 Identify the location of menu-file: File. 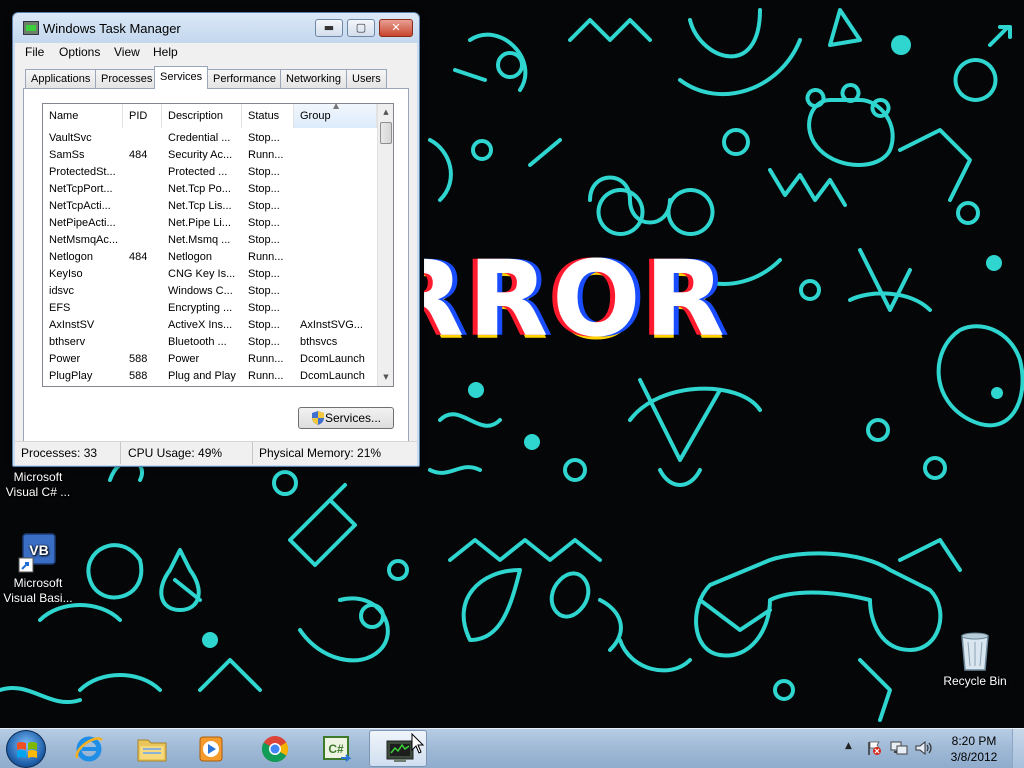
(34, 52).